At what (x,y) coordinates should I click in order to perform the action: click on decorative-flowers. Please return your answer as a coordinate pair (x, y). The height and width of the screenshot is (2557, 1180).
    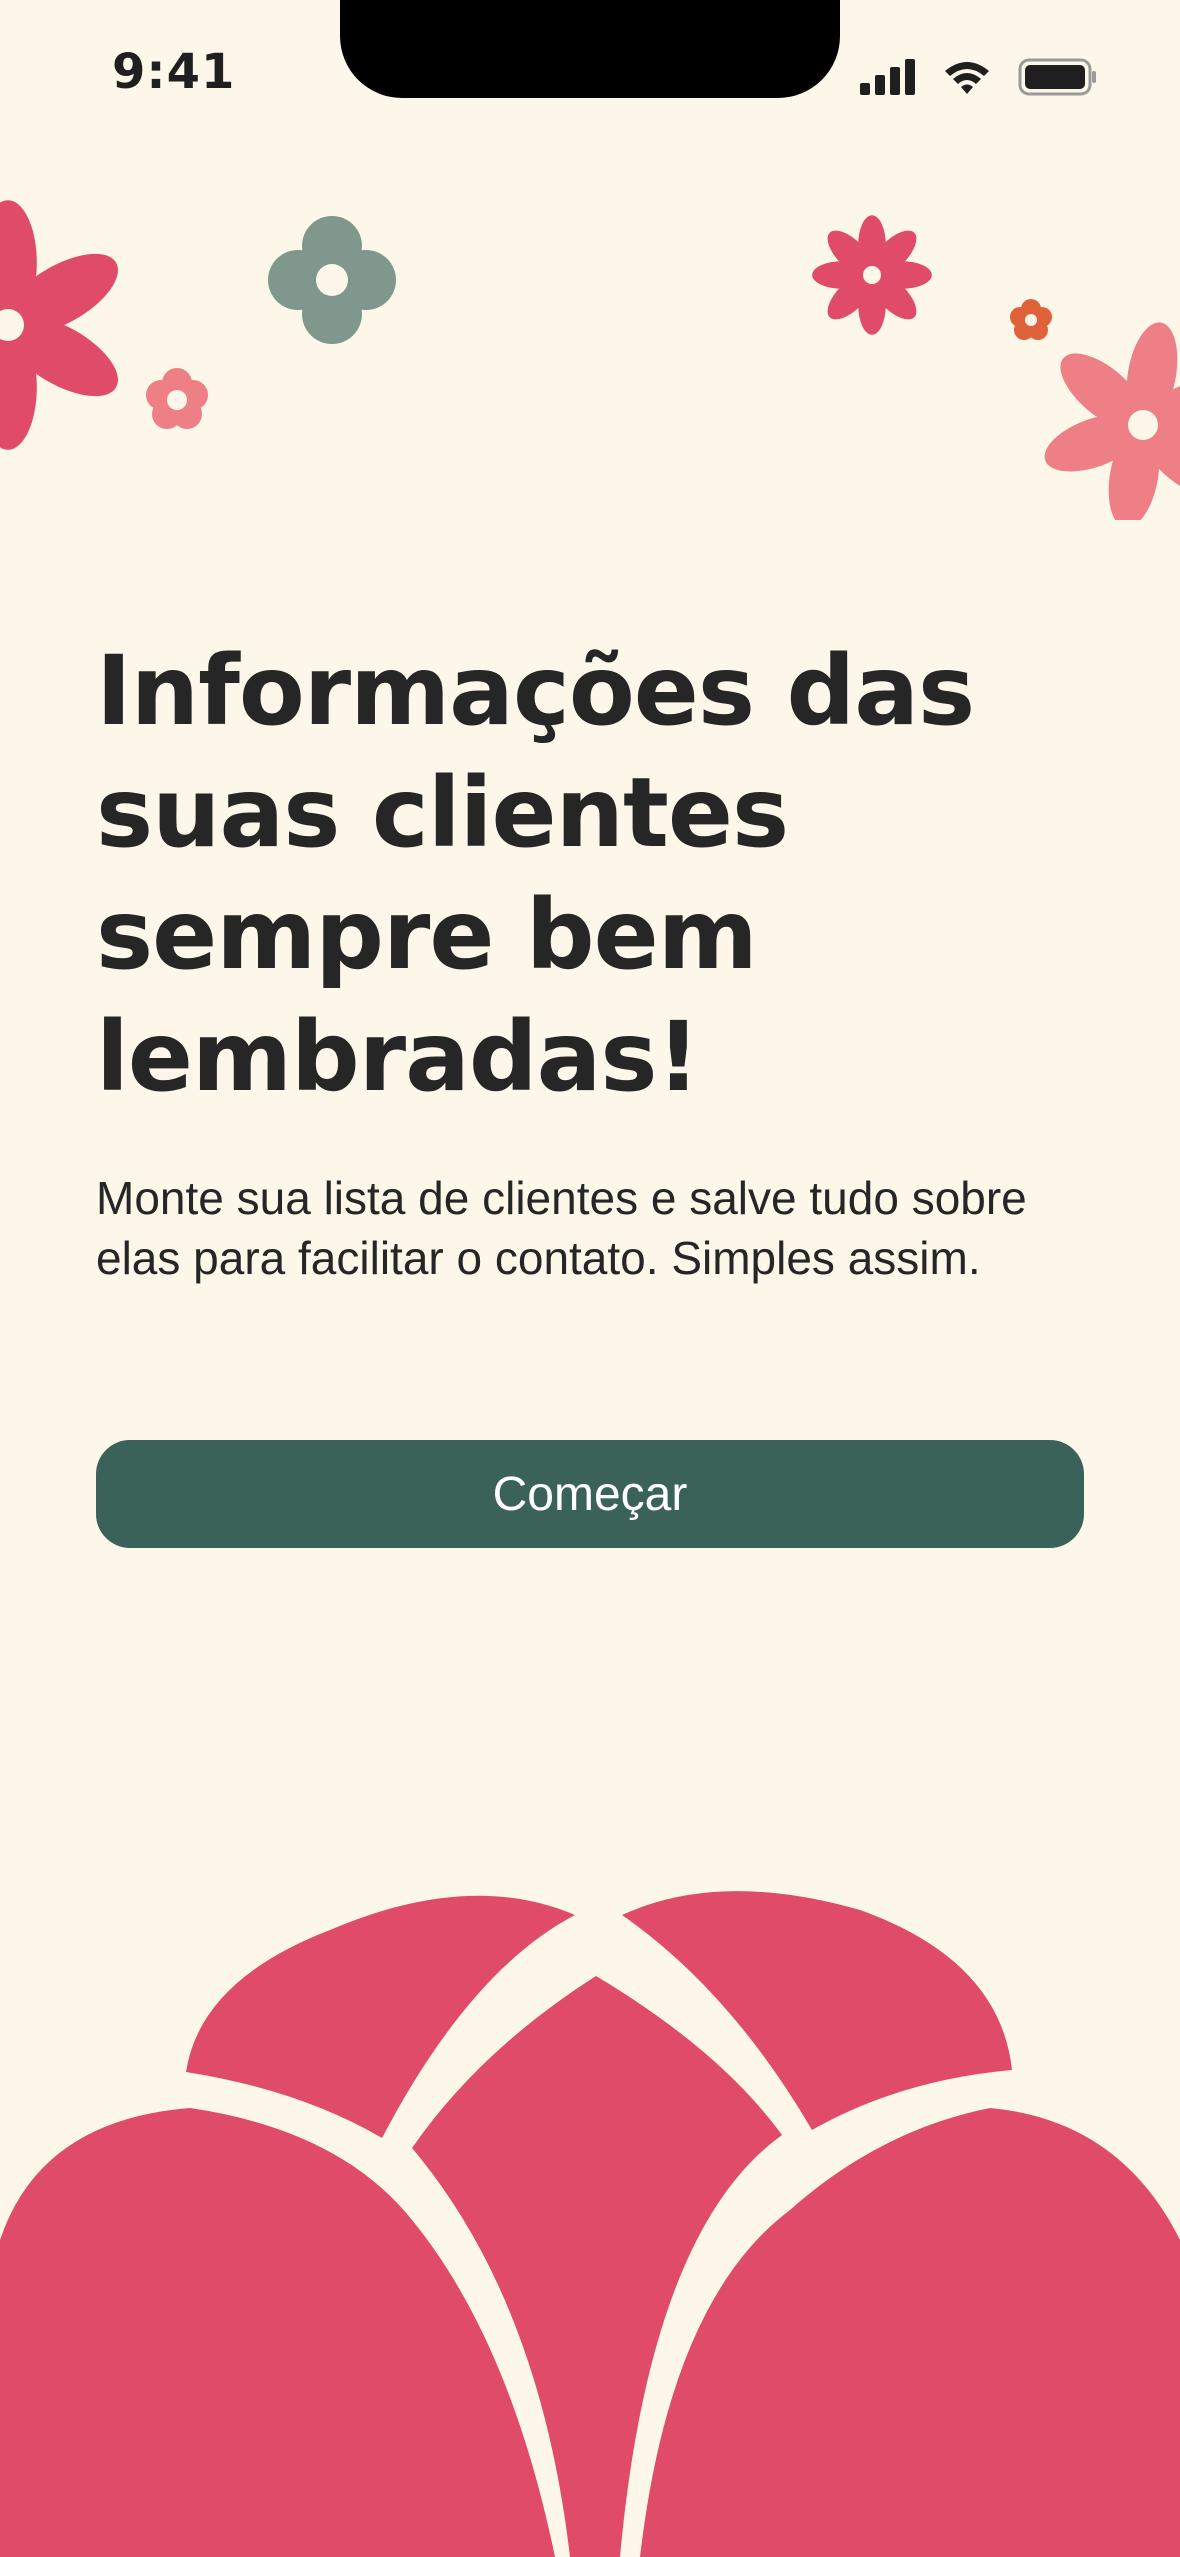
    Looking at the image, I should click on (590, 360).